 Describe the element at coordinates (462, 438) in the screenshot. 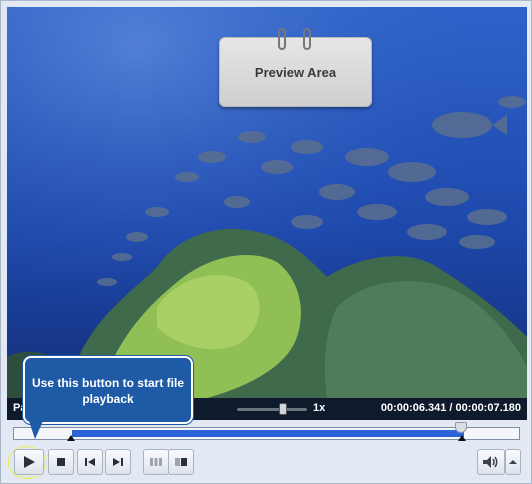

I see `selection-end-marker` at that location.